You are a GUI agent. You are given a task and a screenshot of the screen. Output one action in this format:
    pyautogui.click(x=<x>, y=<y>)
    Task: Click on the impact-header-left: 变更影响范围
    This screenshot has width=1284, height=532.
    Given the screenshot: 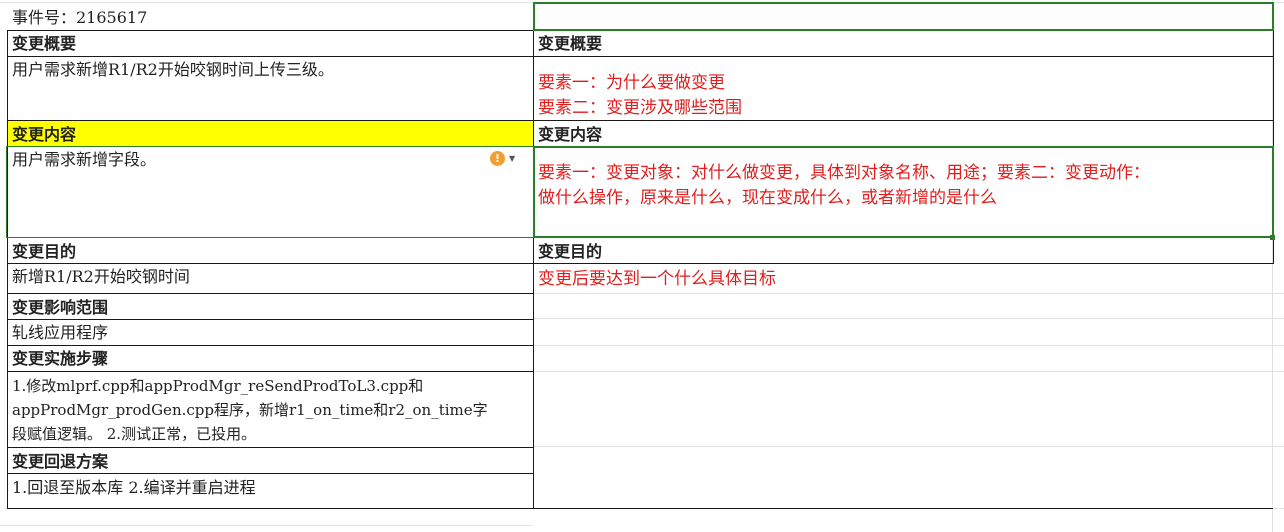 What is the action you would take?
    pyautogui.click(x=270, y=308)
    